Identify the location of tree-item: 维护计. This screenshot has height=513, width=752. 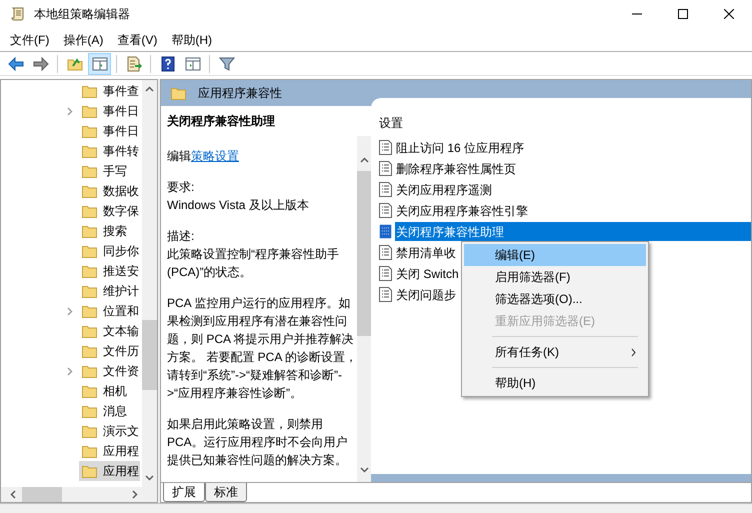
(109, 291).